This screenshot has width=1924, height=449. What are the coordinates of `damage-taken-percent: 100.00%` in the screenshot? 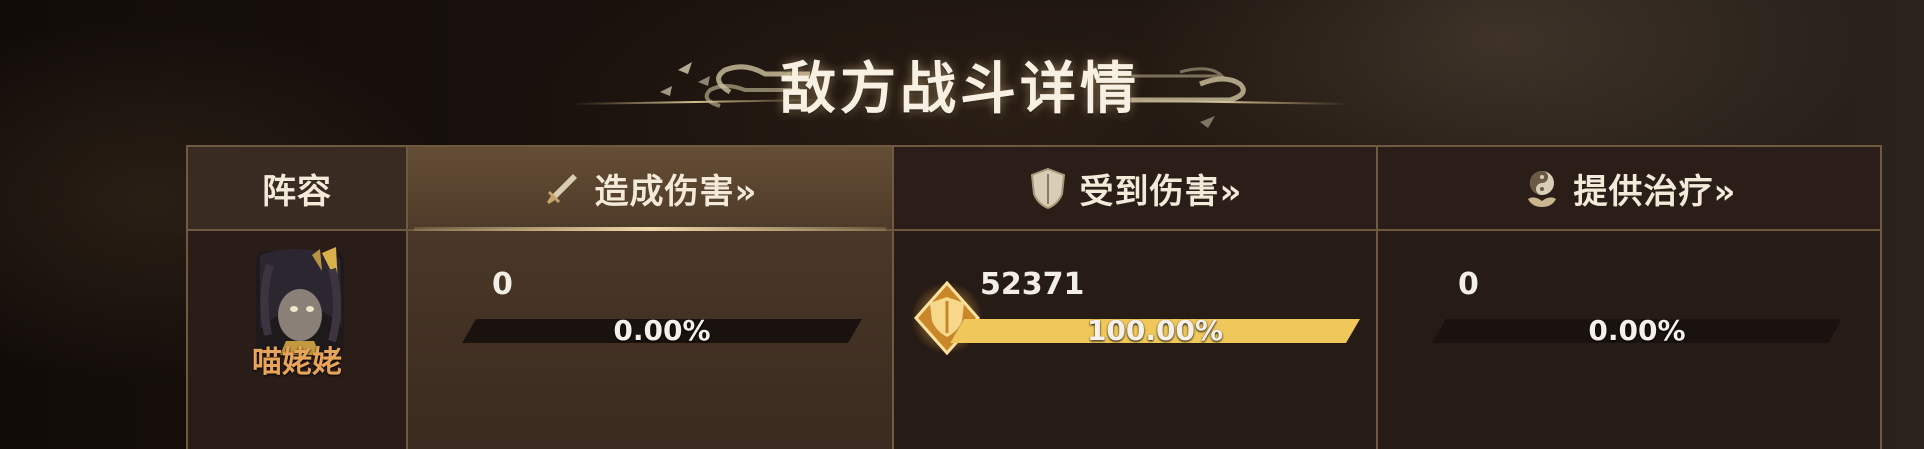 It's located at (1155, 330).